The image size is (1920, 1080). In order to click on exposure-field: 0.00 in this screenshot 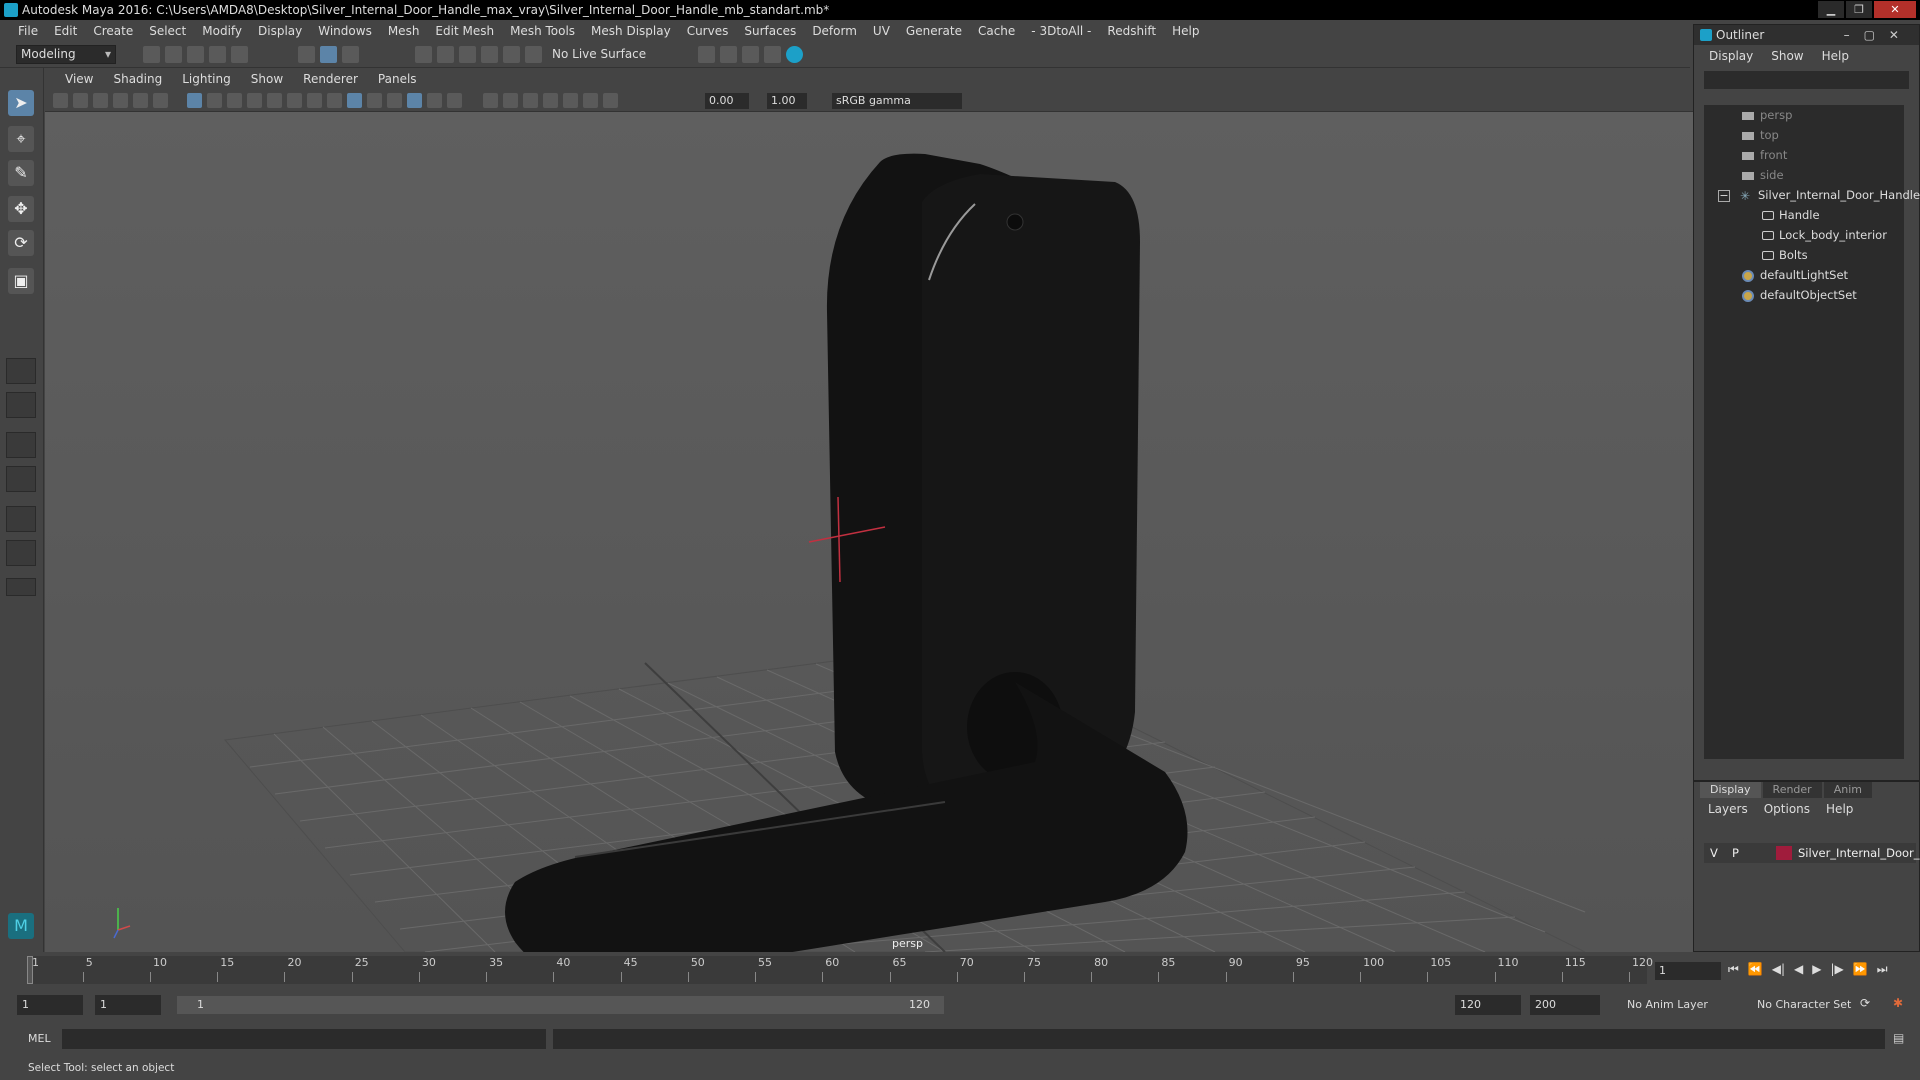, I will do `click(727, 101)`.